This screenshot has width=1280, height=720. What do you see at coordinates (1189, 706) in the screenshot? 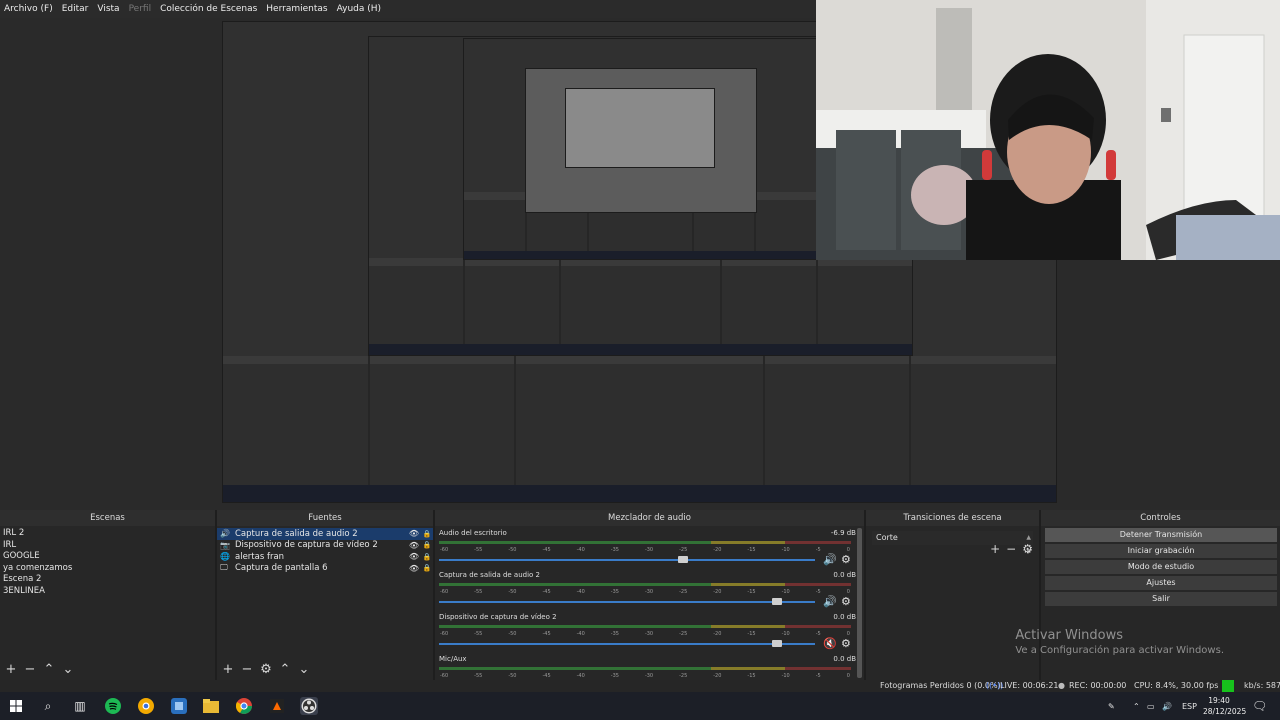
I see `language-indicator: ESP` at bounding box center [1189, 706].